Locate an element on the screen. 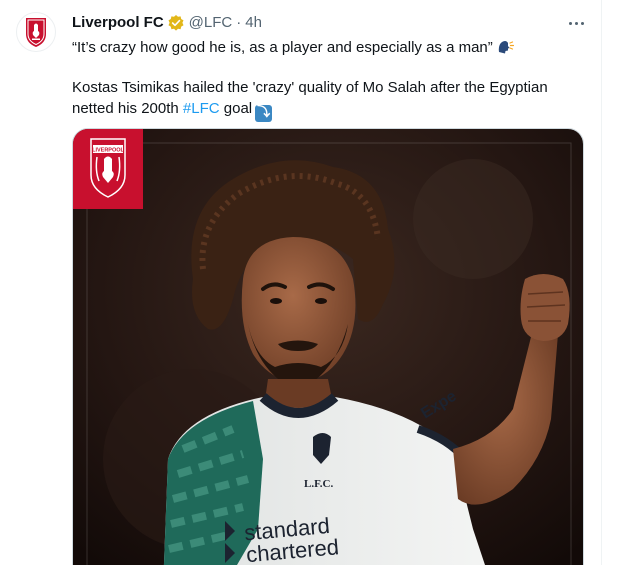 Image resolution: width=636 pixels, height=565 pixels. author-handle: @LFC is located at coordinates (211, 23).